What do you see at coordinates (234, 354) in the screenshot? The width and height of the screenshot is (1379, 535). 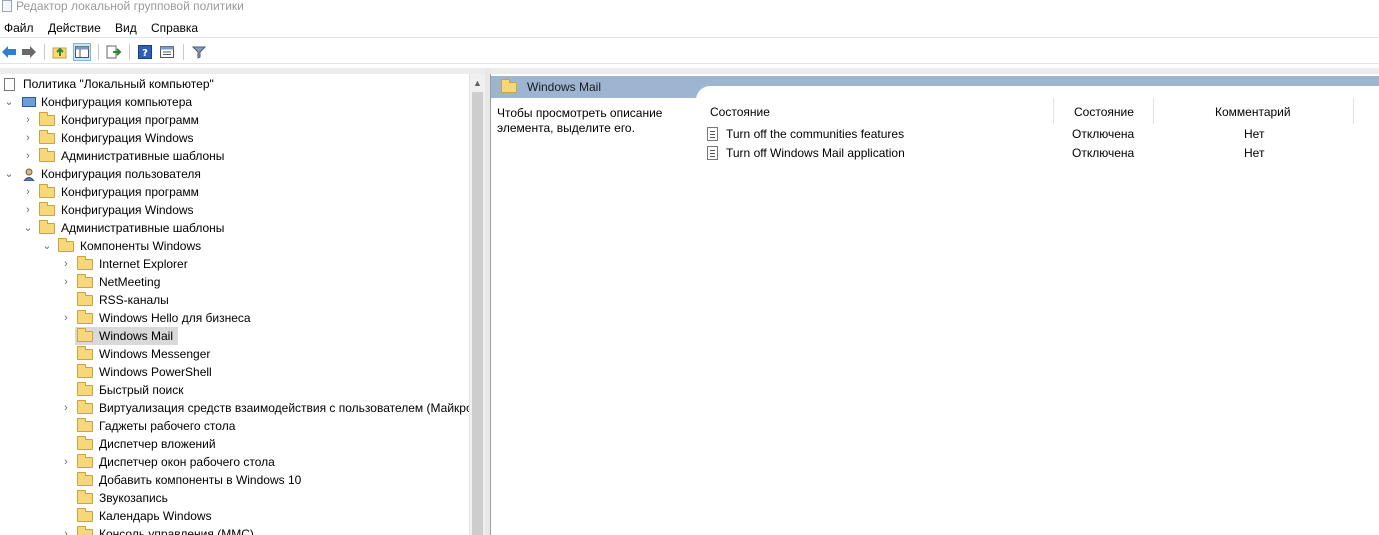 I see `tree-item-windows-messenger: Windows Messenger` at bounding box center [234, 354].